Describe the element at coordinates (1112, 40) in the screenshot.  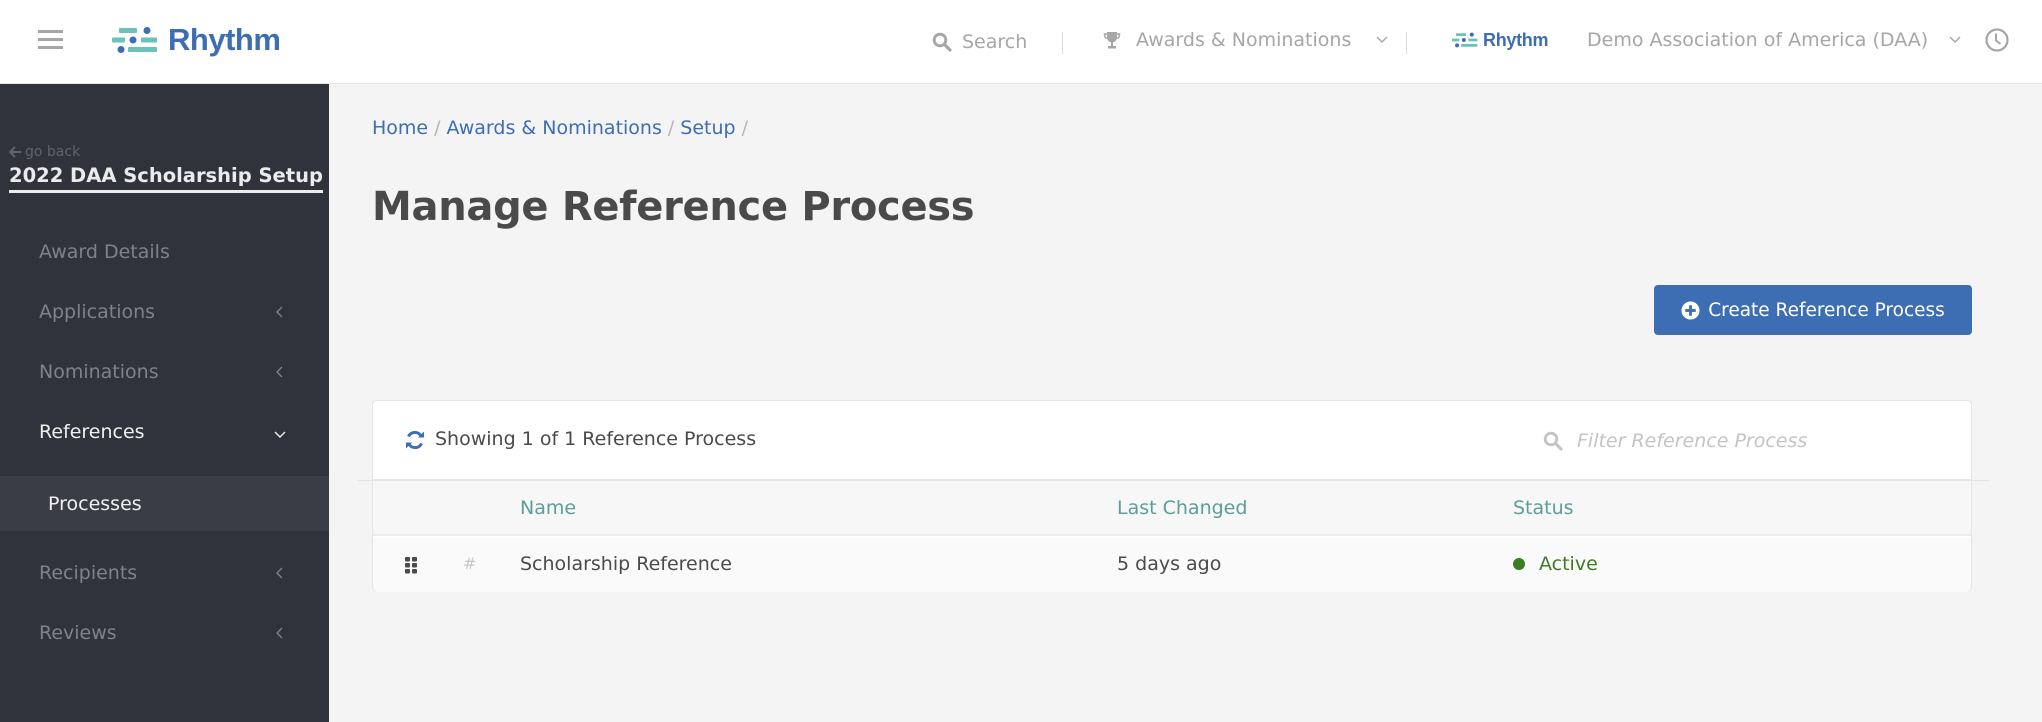
I see `trophy-icon` at that location.